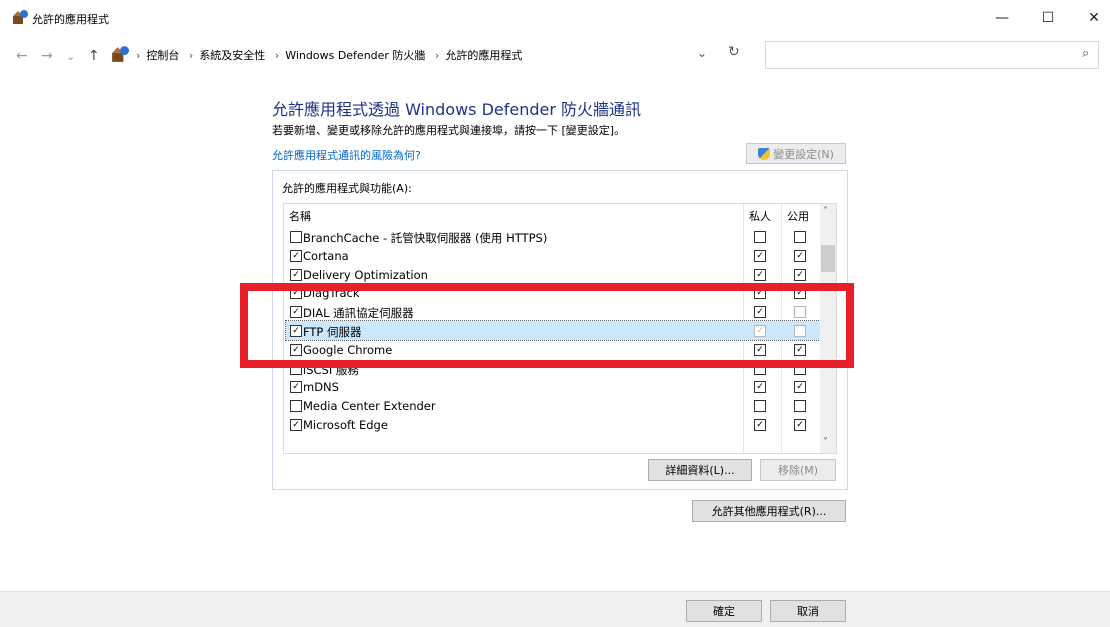  Describe the element at coordinates (764, 153) in the screenshot. I see `shield-icon` at that location.